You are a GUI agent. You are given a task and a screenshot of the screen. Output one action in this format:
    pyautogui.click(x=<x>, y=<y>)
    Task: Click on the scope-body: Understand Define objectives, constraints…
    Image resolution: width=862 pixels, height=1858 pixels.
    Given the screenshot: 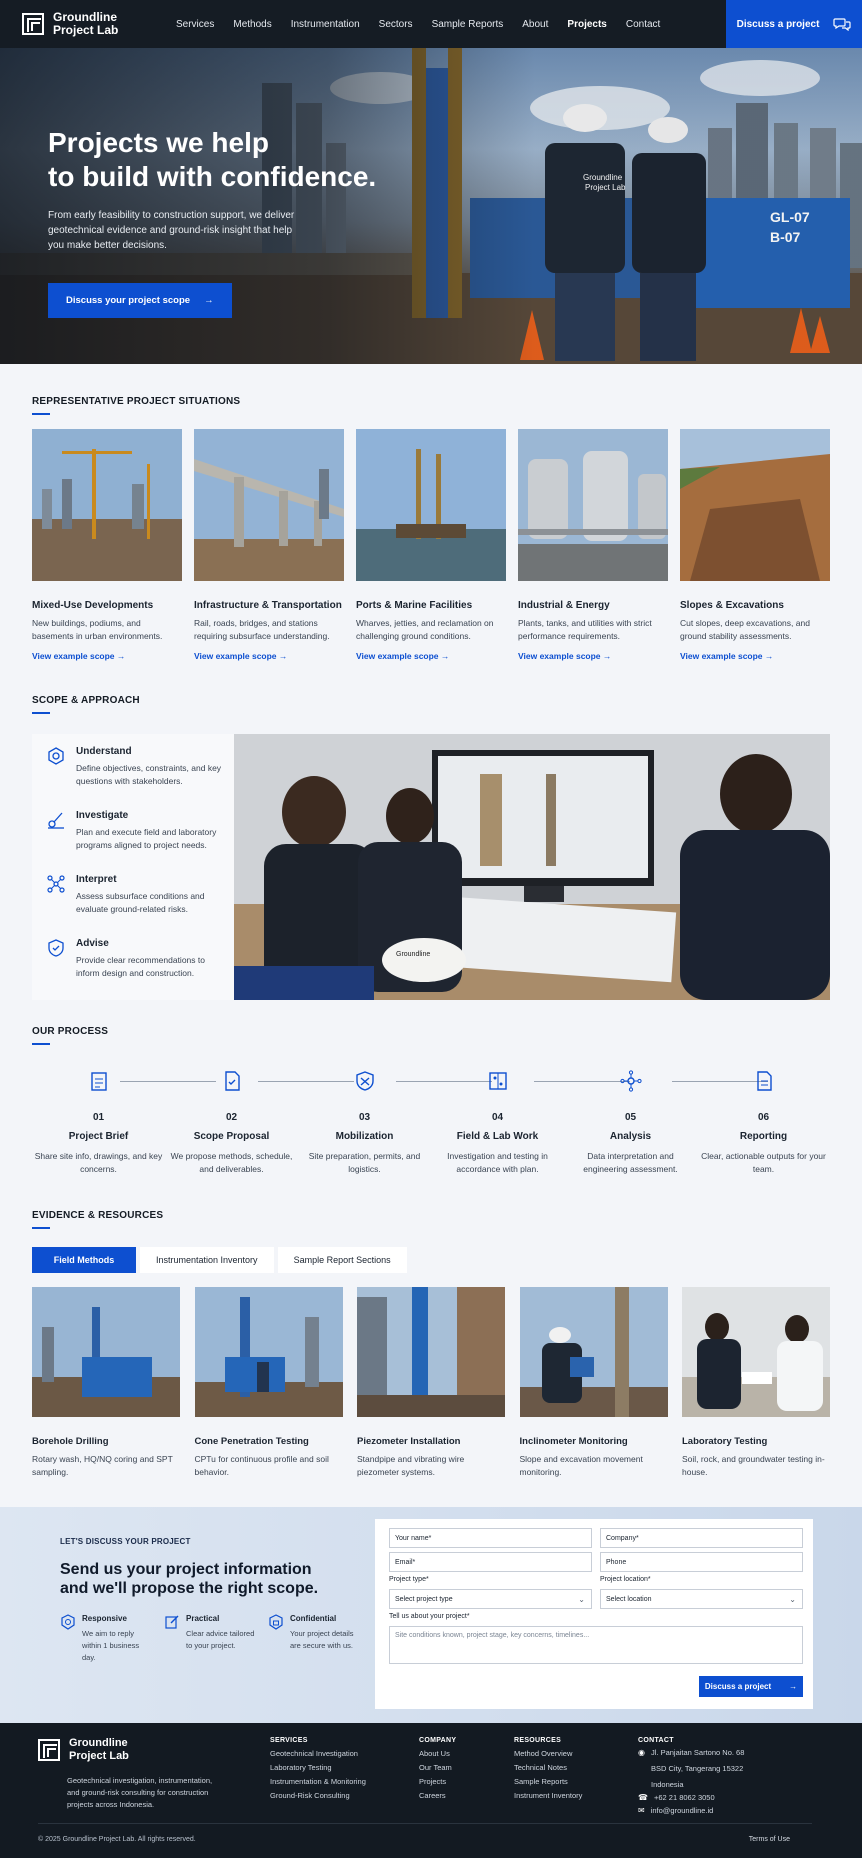 What is the action you would take?
    pyautogui.click(x=431, y=867)
    